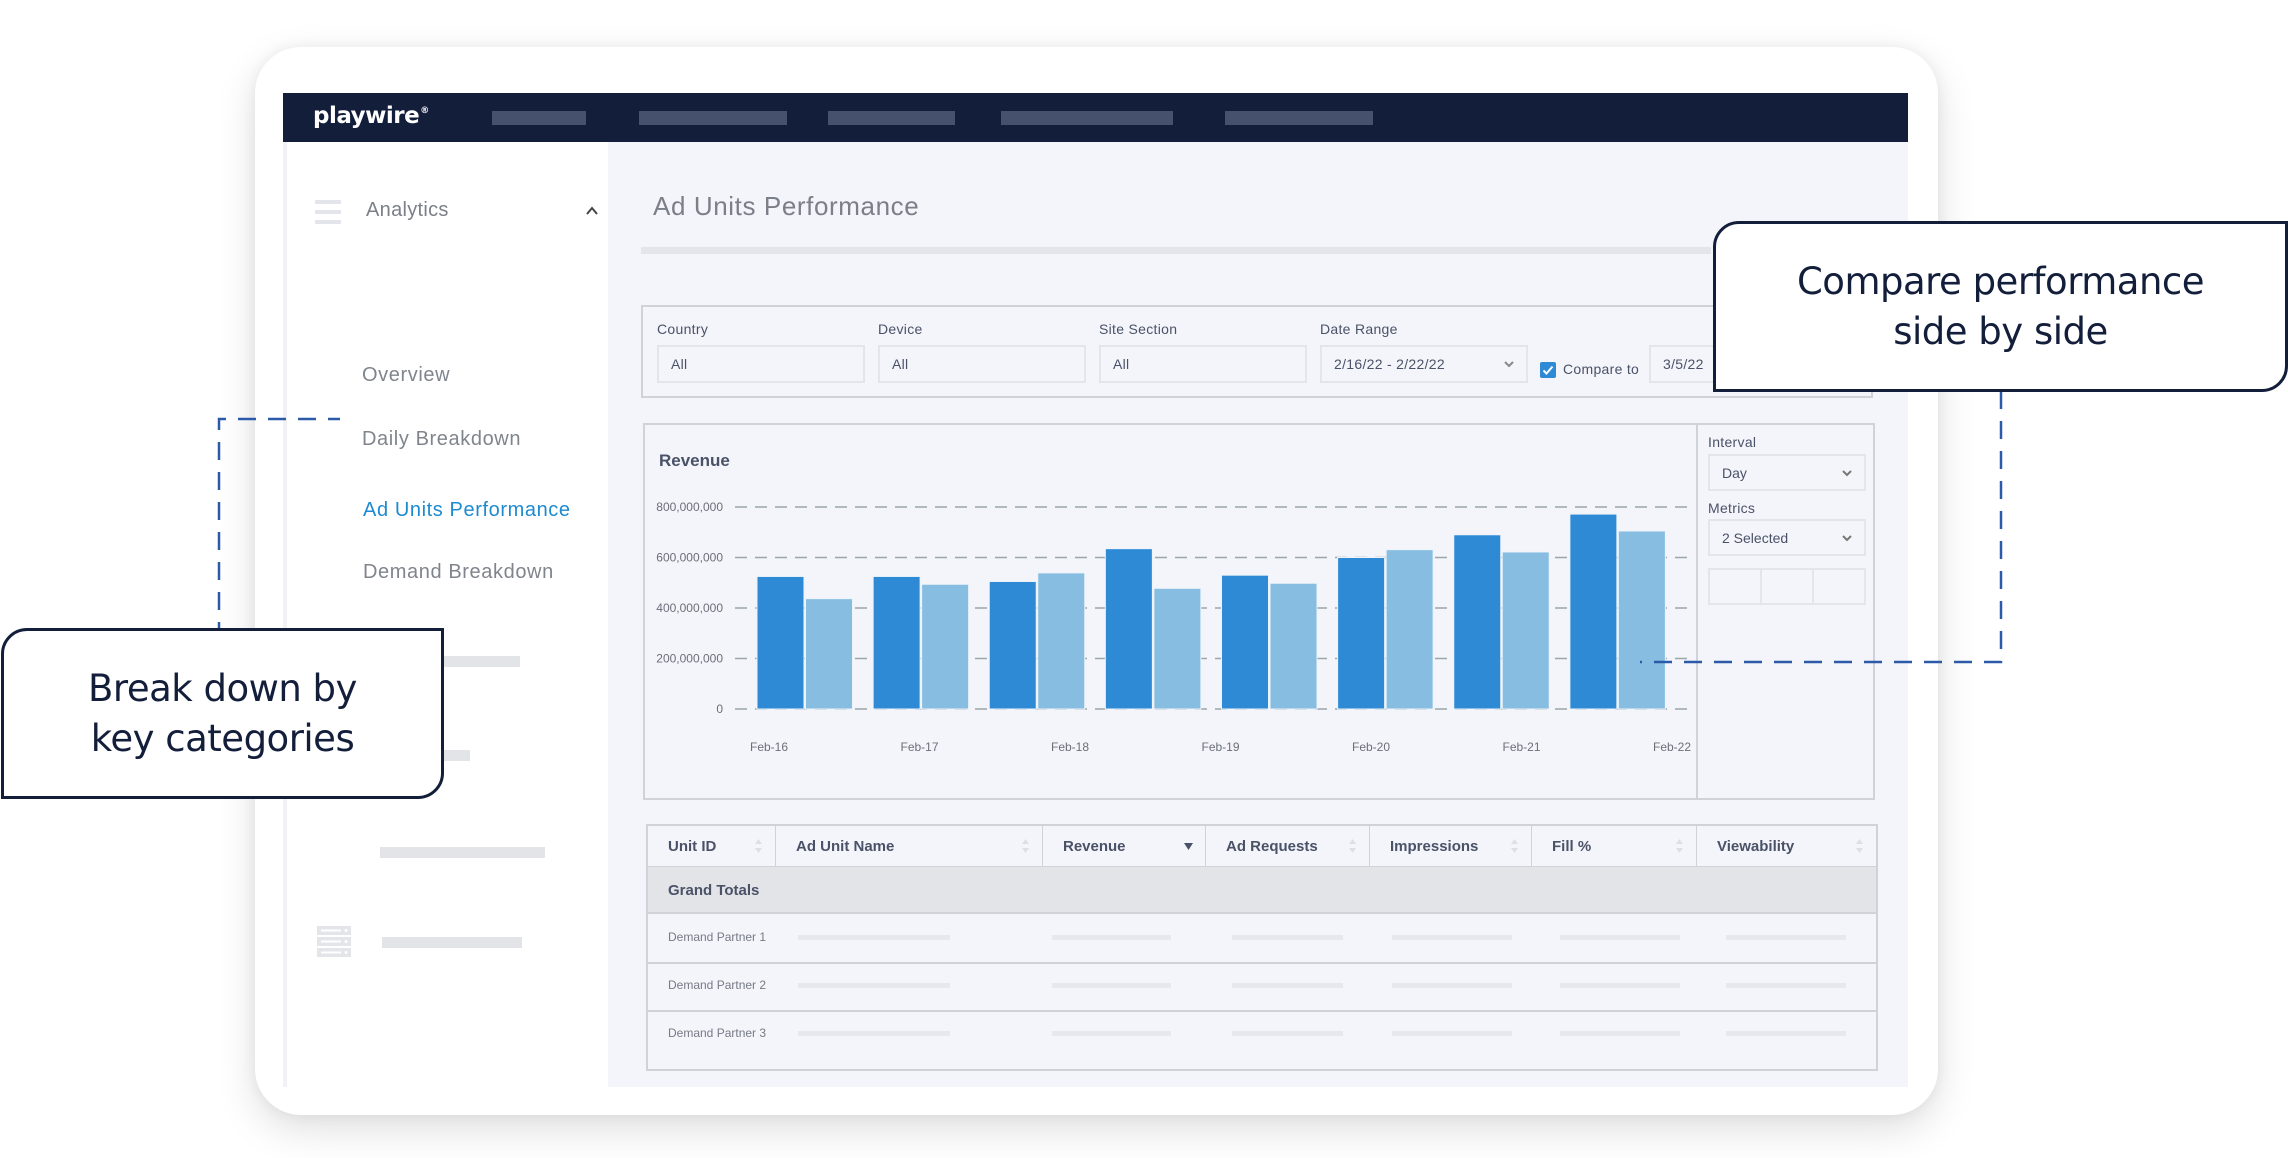  Describe the element at coordinates (2000, 306) in the screenshot. I see `callout-compare-performance: Compare performance side by side` at that location.